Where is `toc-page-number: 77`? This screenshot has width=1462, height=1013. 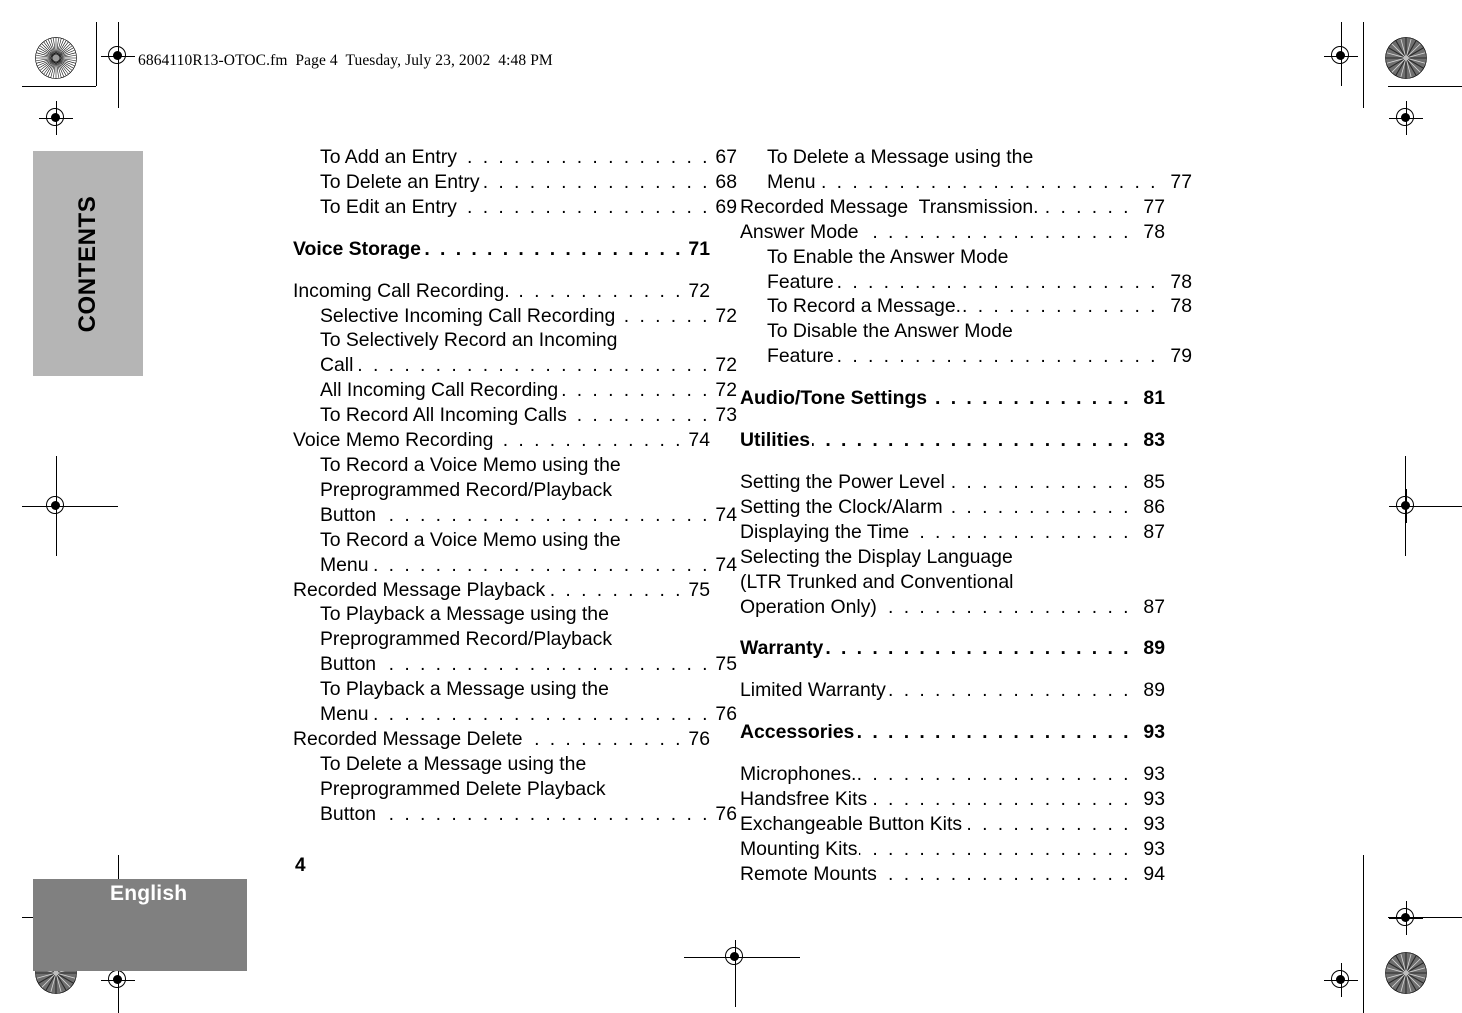
toc-page-number: 77 is located at coordinates (1181, 181).